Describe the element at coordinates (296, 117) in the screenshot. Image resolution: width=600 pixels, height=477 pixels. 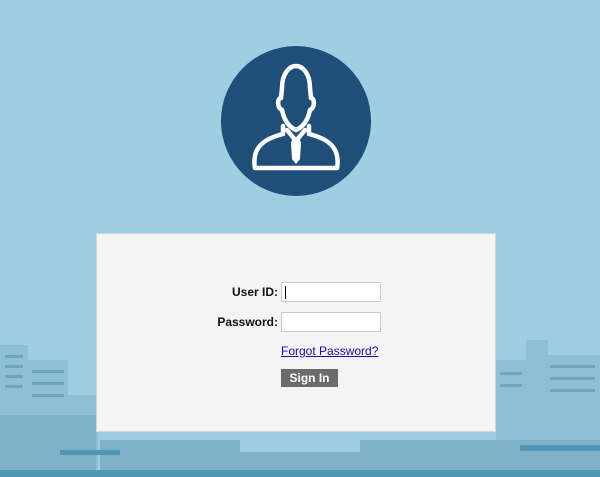
I see `user-tie-icon` at that location.